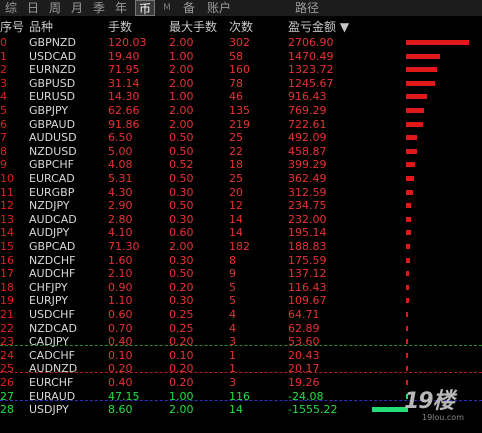 This screenshot has height=433, width=482. What do you see at coordinates (241, 355) in the screenshot?
I see `table-row: 24 CADCHF 0.10 0.10 1 20.43` at bounding box center [241, 355].